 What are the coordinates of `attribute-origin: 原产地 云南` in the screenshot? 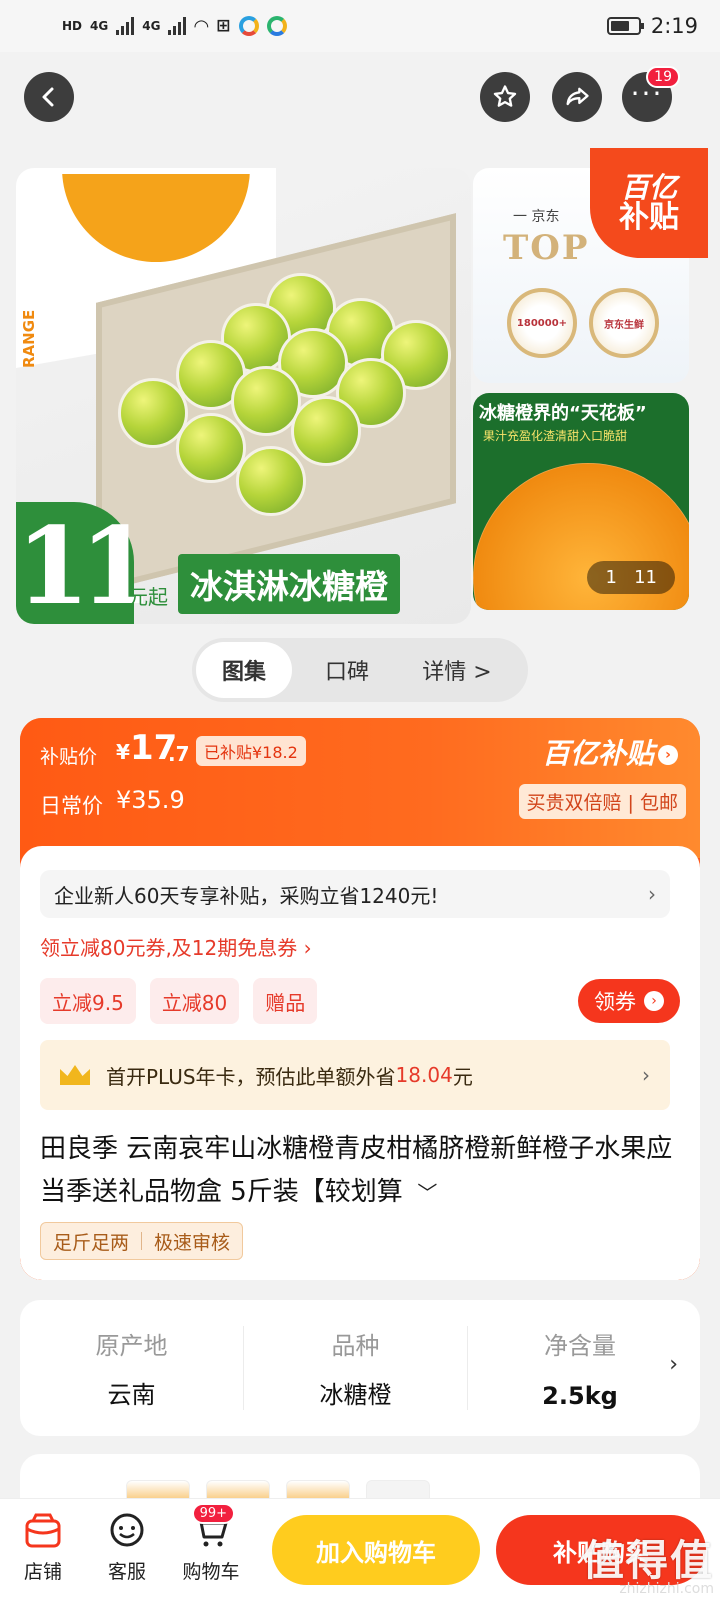 It's located at (132, 1368).